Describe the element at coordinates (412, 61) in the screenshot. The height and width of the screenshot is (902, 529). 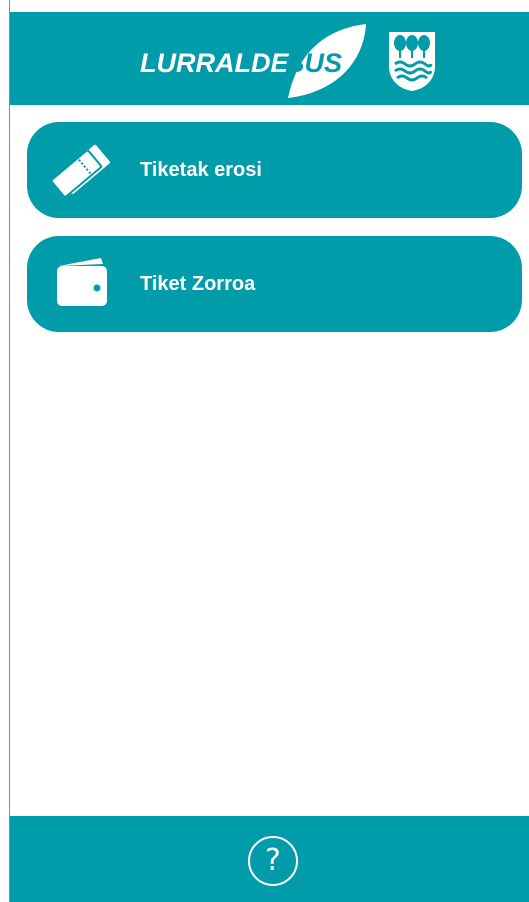
I see `gipuzkoa-coat-of-arms-icon` at that location.